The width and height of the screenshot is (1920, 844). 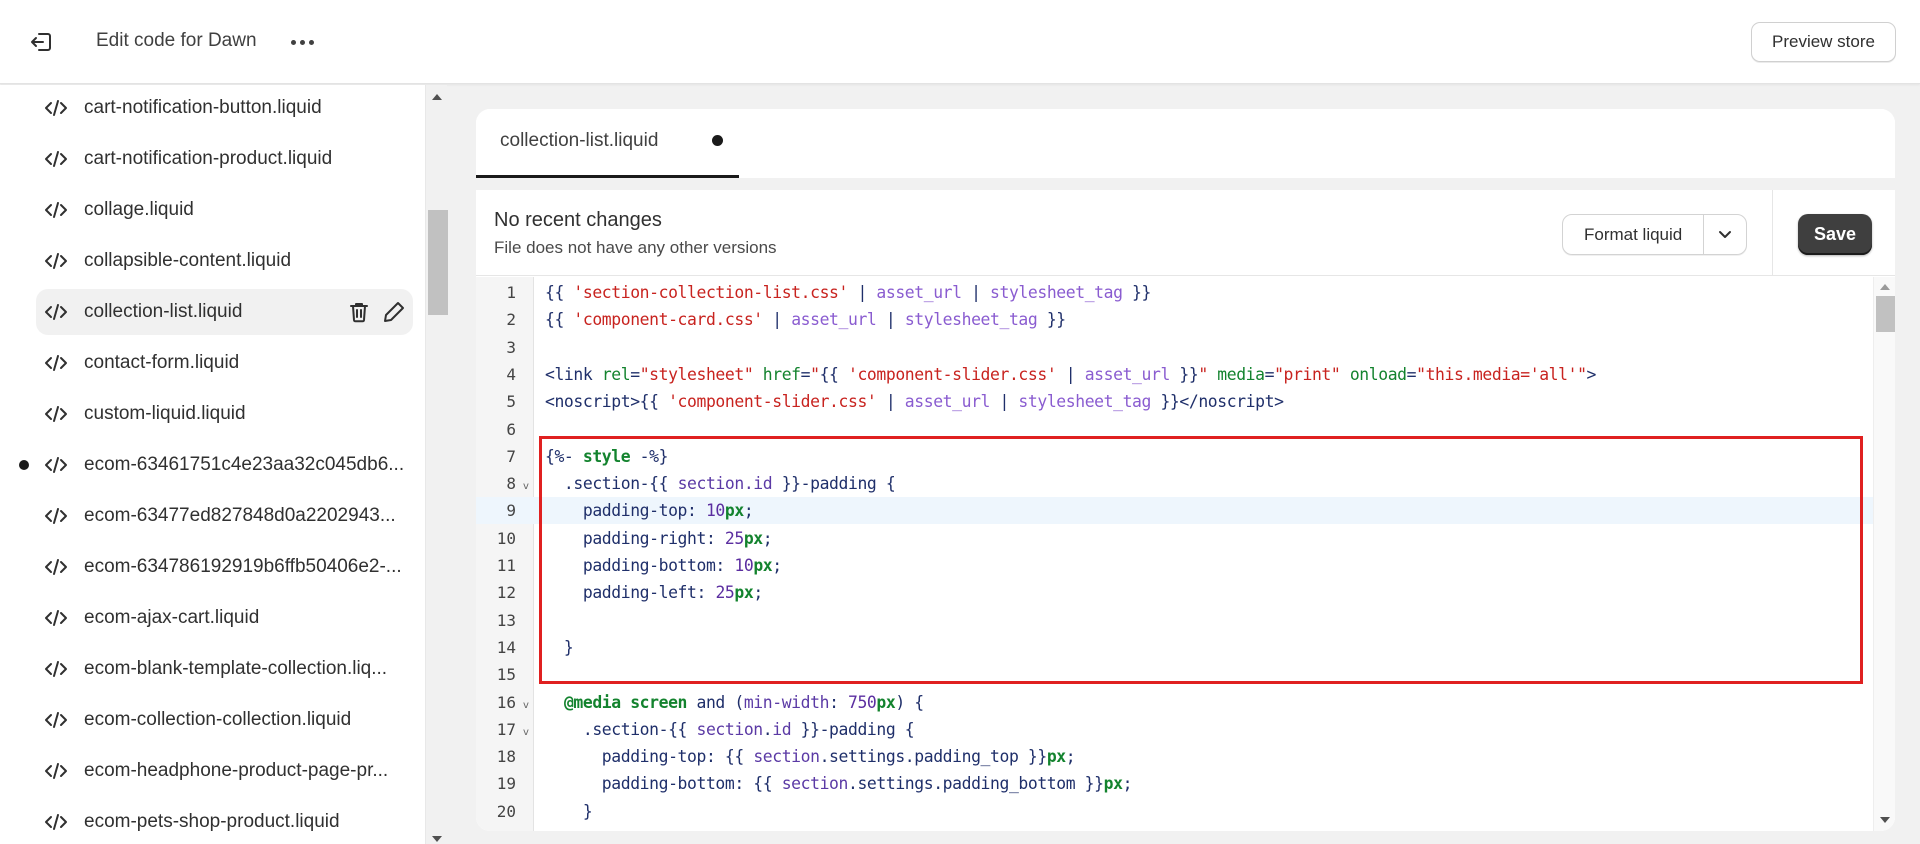 What do you see at coordinates (394, 312) in the screenshot?
I see `pencil-icon` at bounding box center [394, 312].